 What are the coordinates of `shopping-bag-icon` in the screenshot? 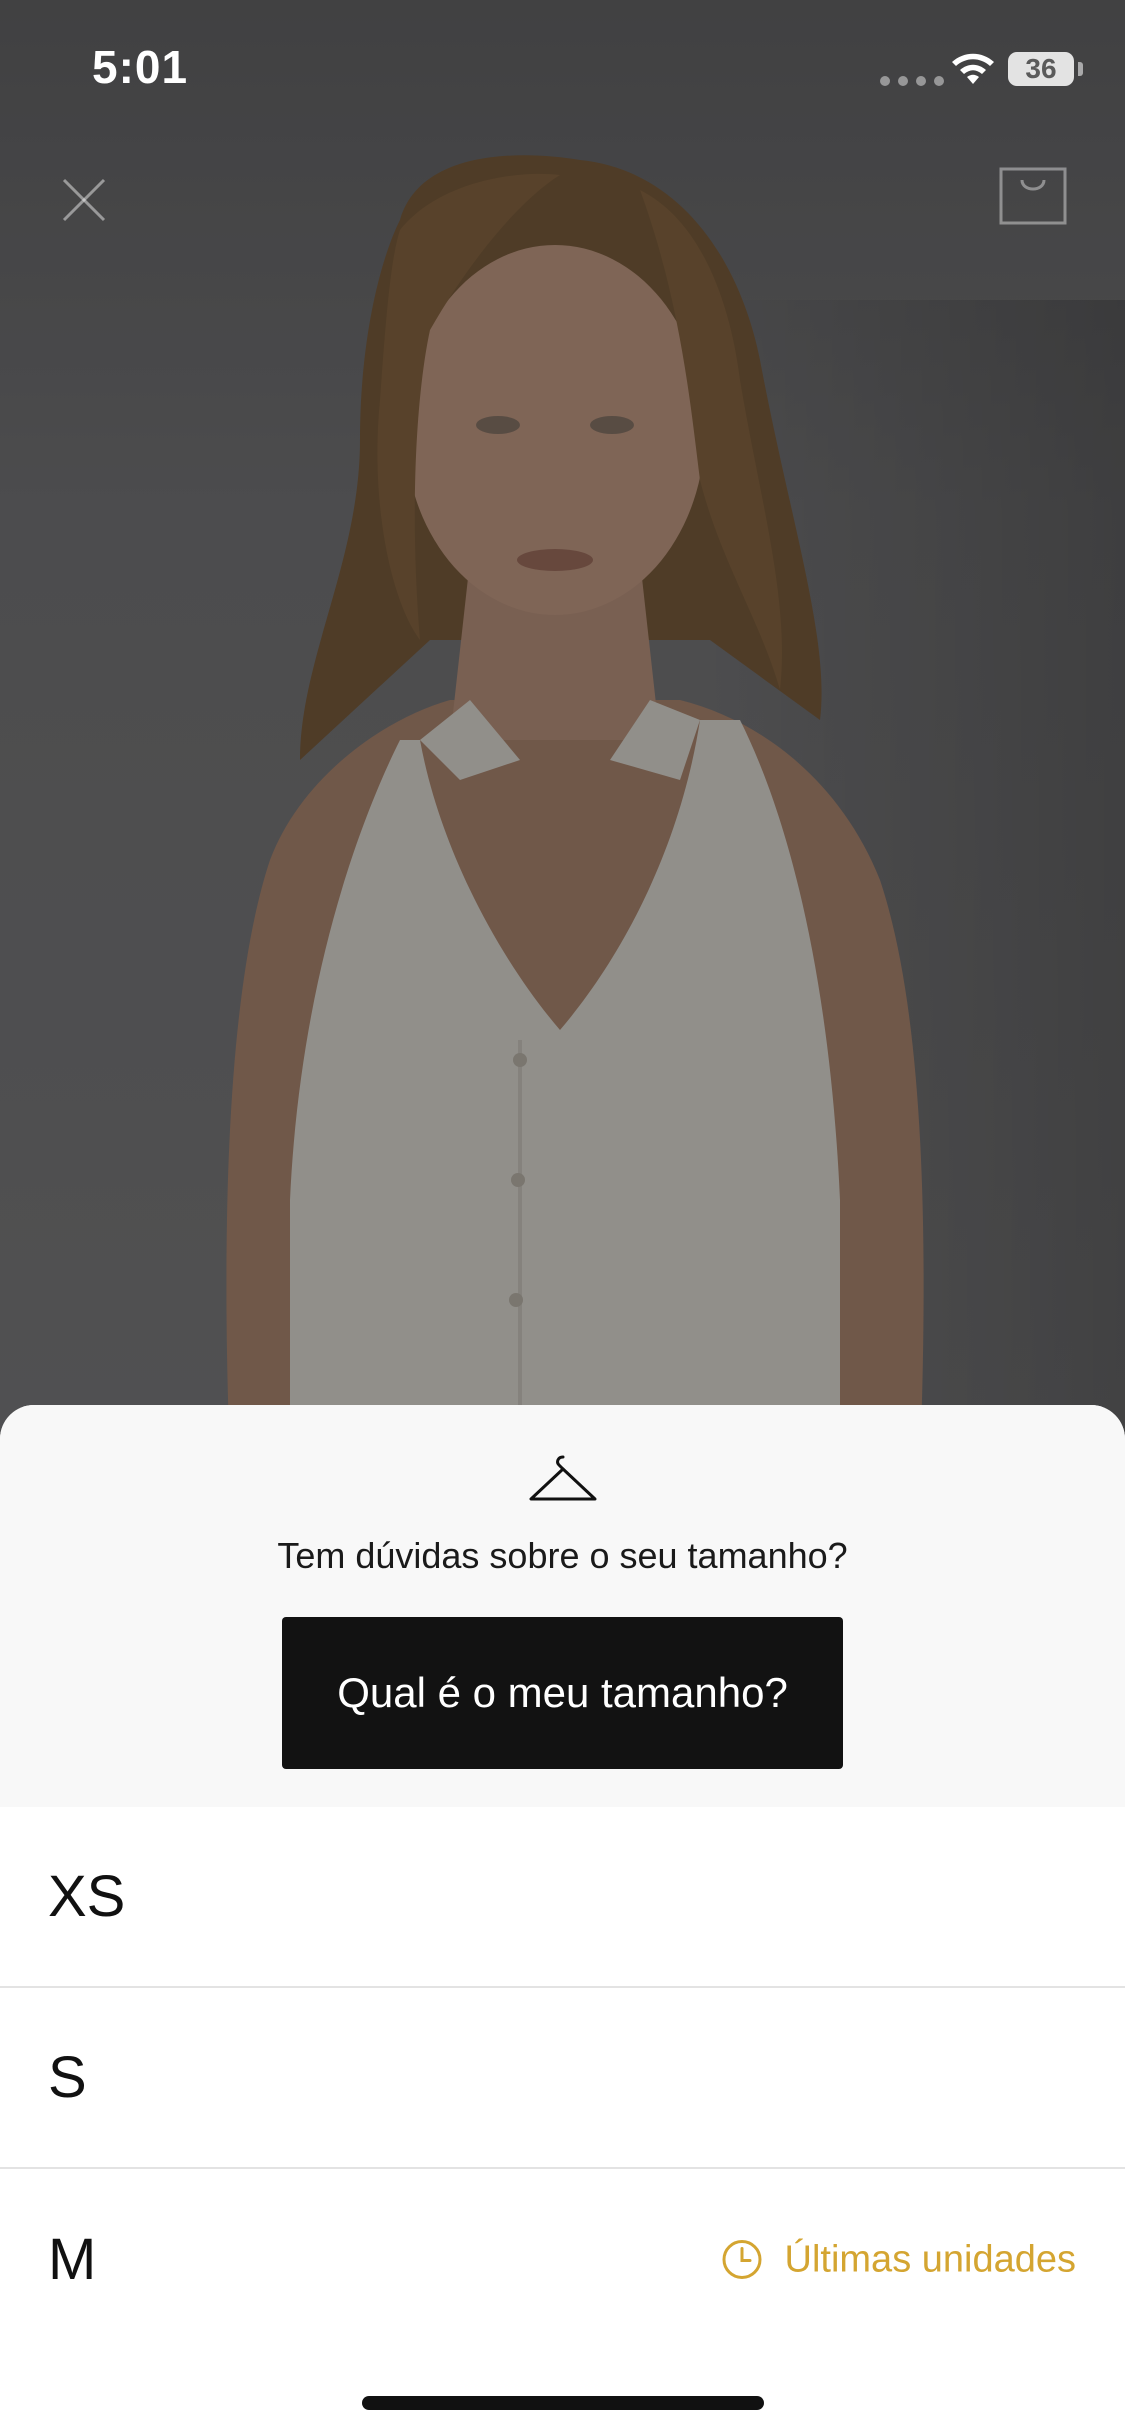 It's located at (1033, 196).